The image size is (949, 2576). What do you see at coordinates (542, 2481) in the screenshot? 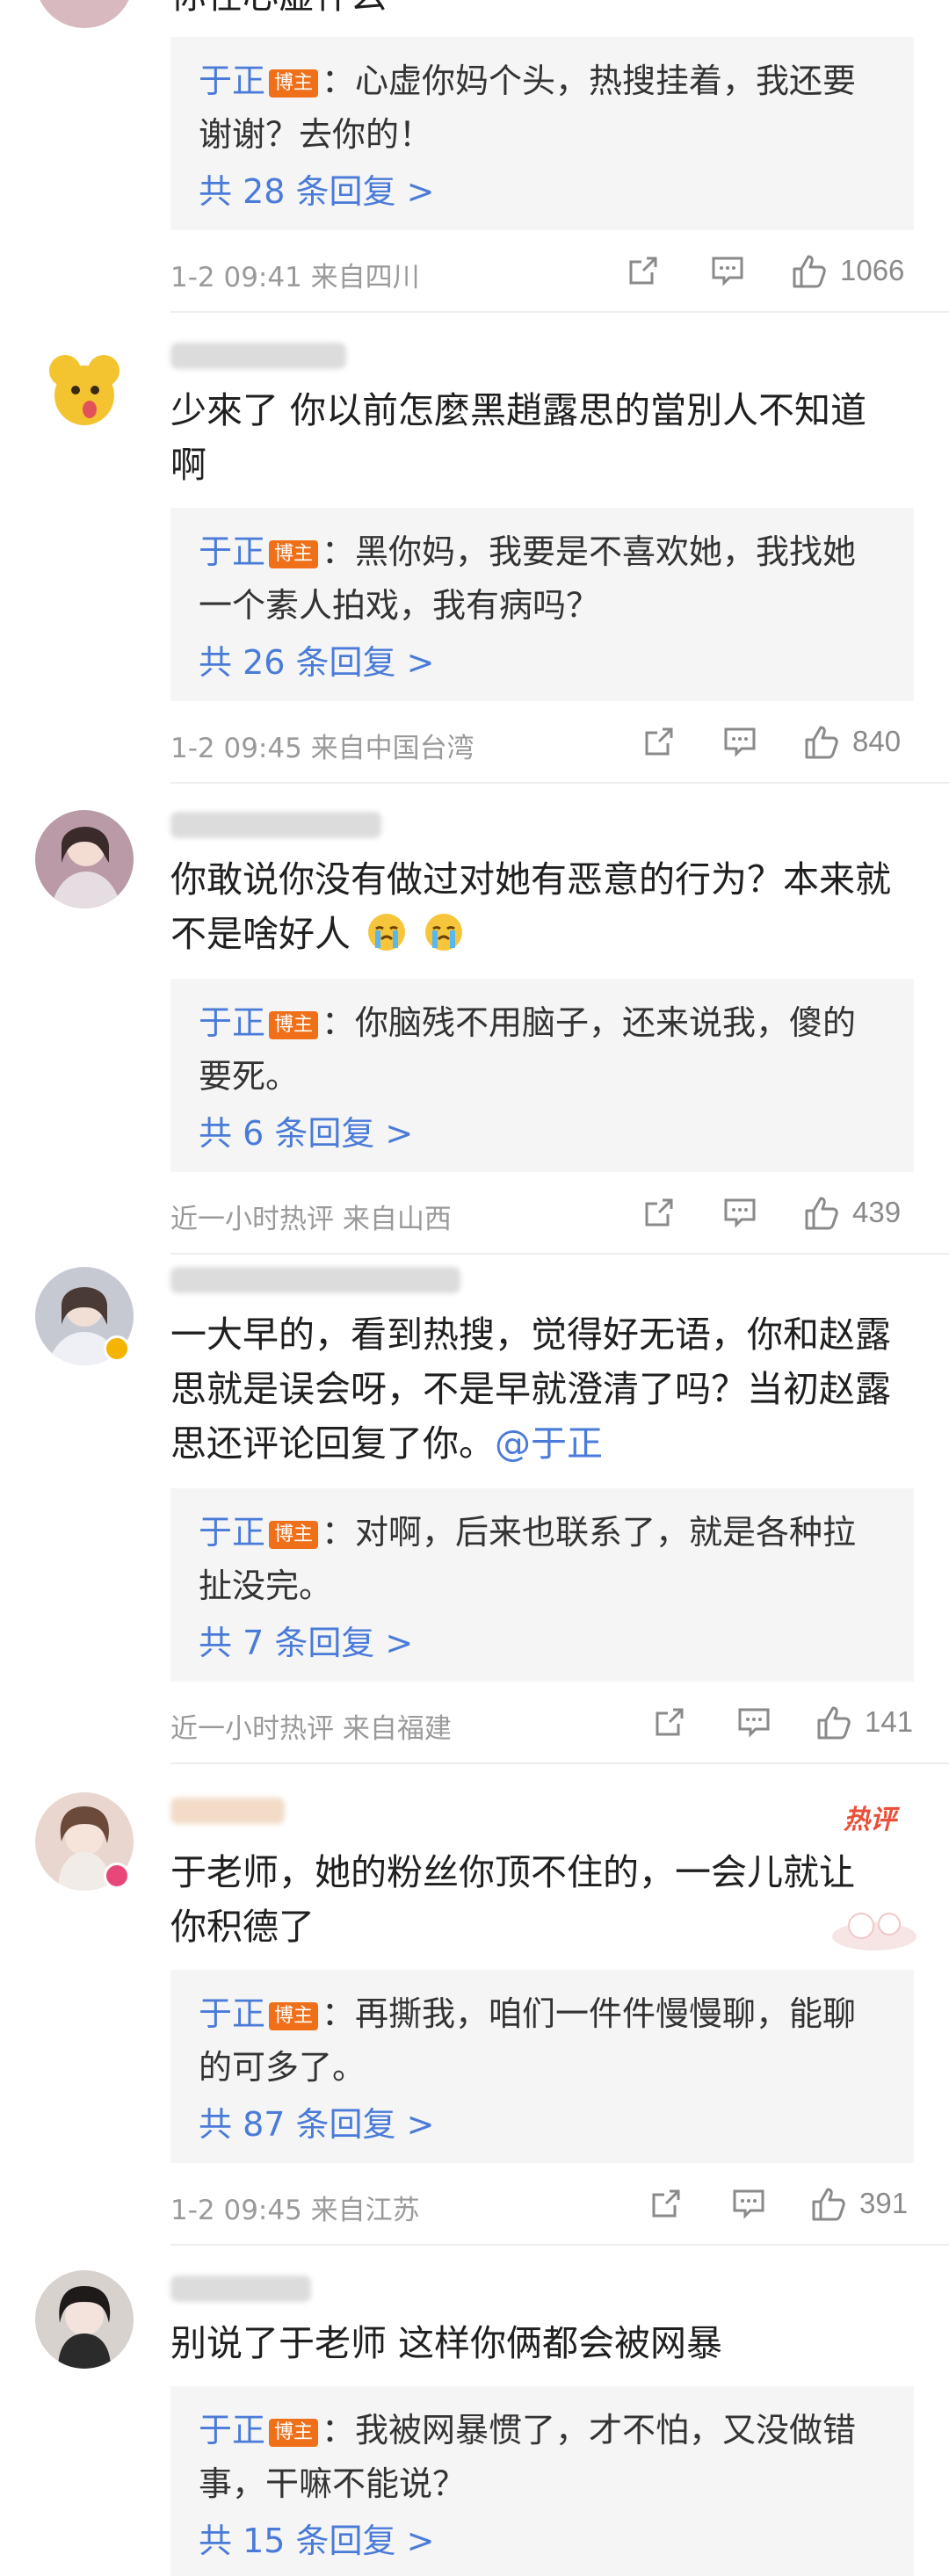
I see `reply-preview: 于正 博主 ：我被网暴惯了，才不怕，又没做错 事，干嘛不能说？ 共 15 条回复 >` at bounding box center [542, 2481].